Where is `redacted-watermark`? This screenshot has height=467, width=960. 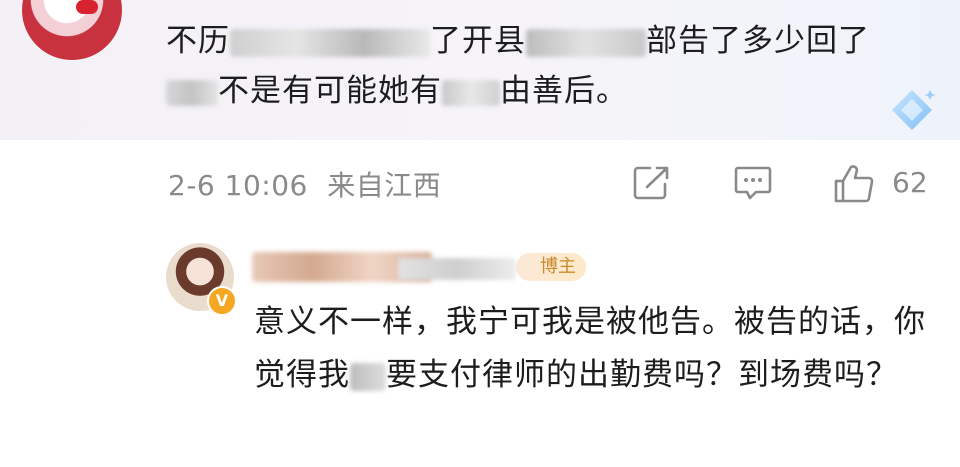
redacted-watermark is located at coordinates (457, 269).